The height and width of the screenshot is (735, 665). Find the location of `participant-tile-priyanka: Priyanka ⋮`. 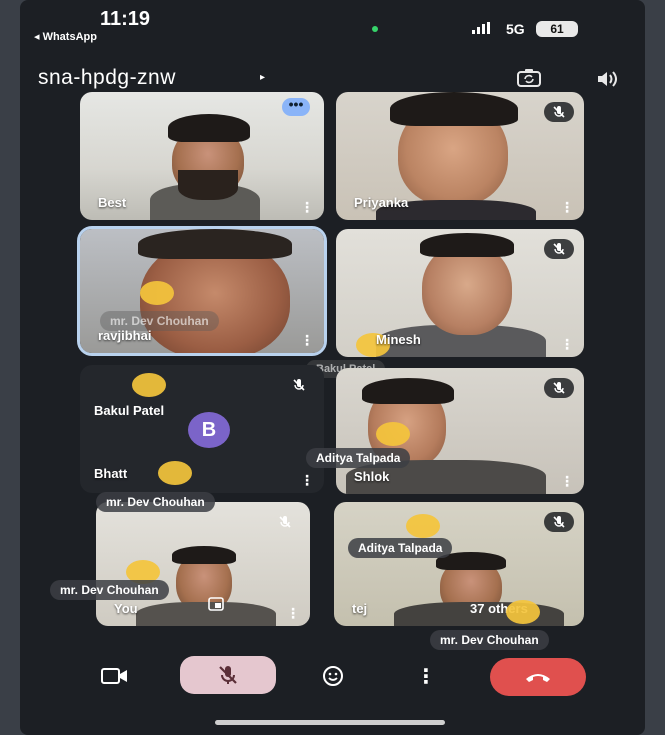

participant-tile-priyanka: Priyanka ⋮ is located at coordinates (460, 156).